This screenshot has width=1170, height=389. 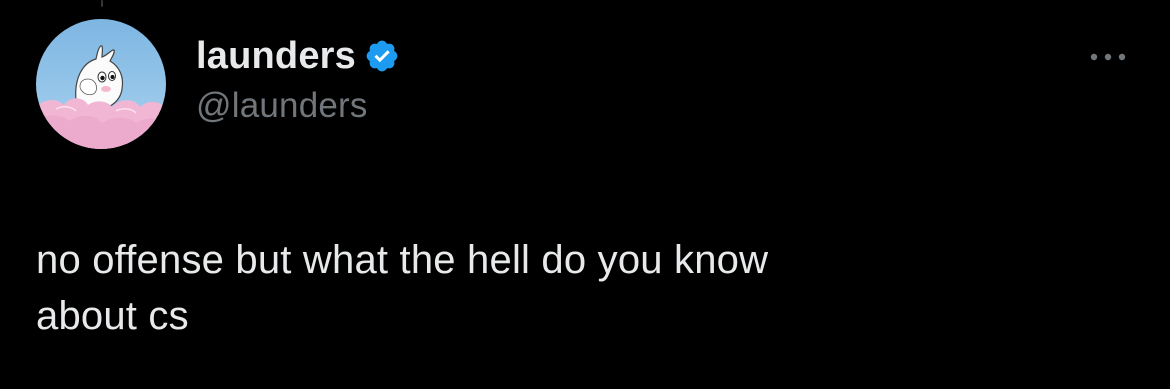 I want to click on more-options-button, so click(x=1108, y=57).